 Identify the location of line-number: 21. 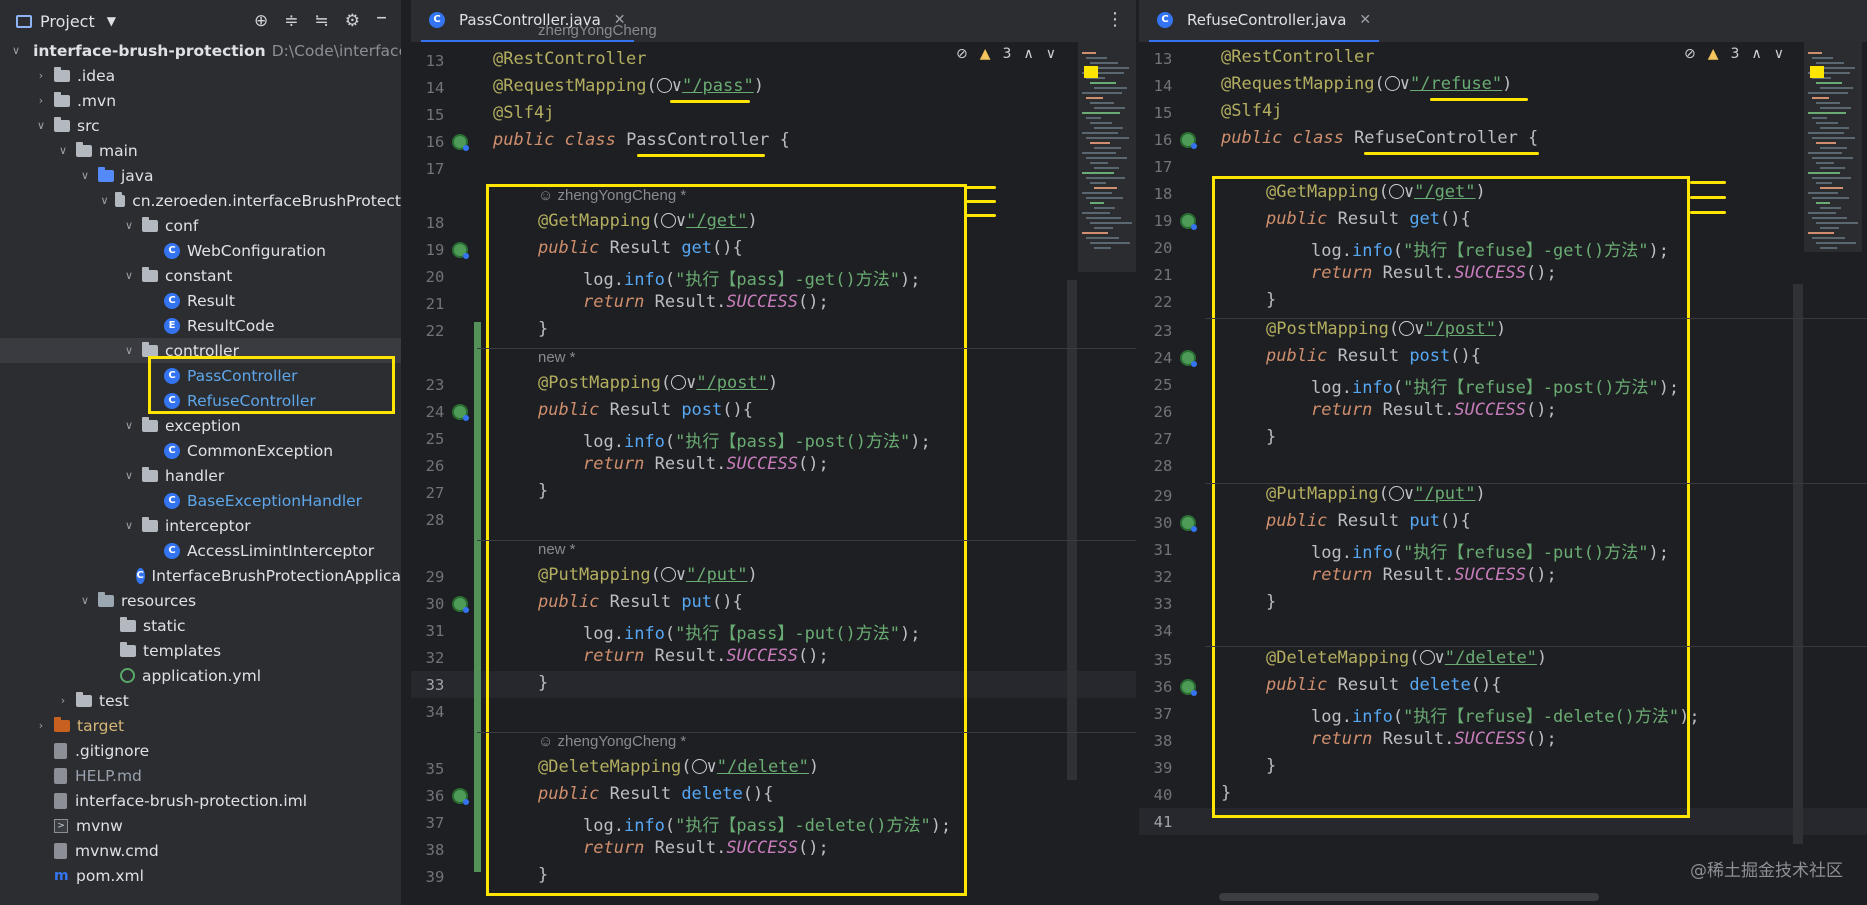
(1163, 275).